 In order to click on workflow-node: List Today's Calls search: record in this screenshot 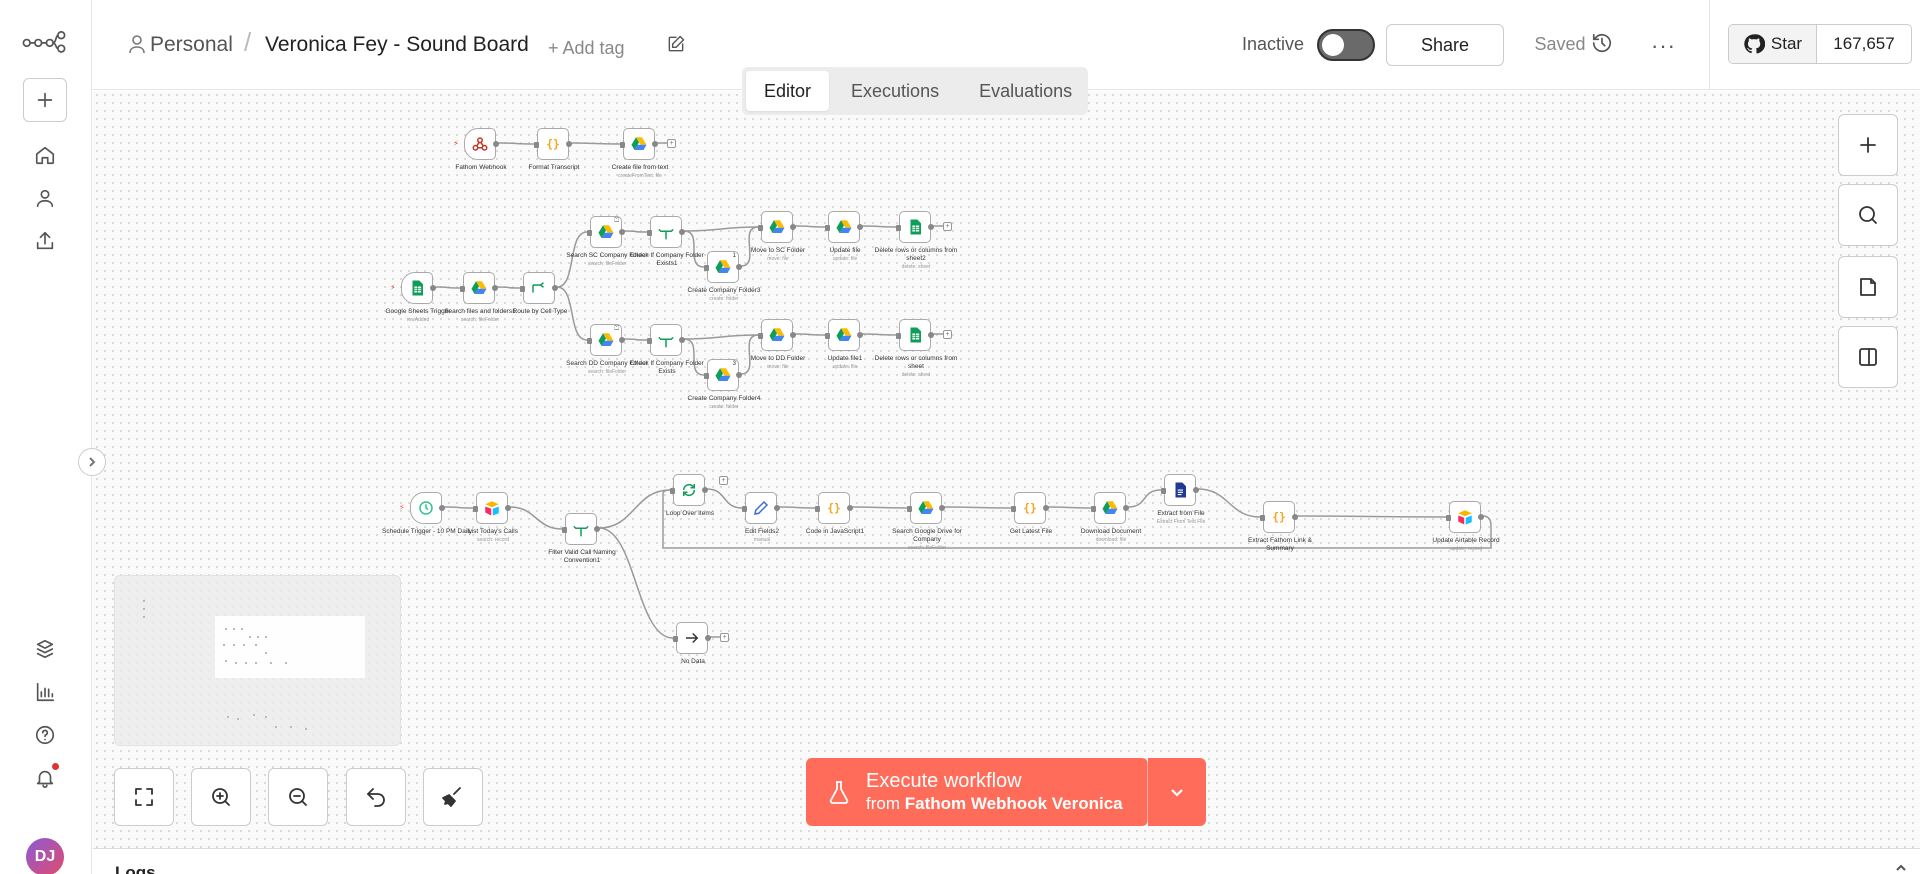, I will do `click(493, 517)`.